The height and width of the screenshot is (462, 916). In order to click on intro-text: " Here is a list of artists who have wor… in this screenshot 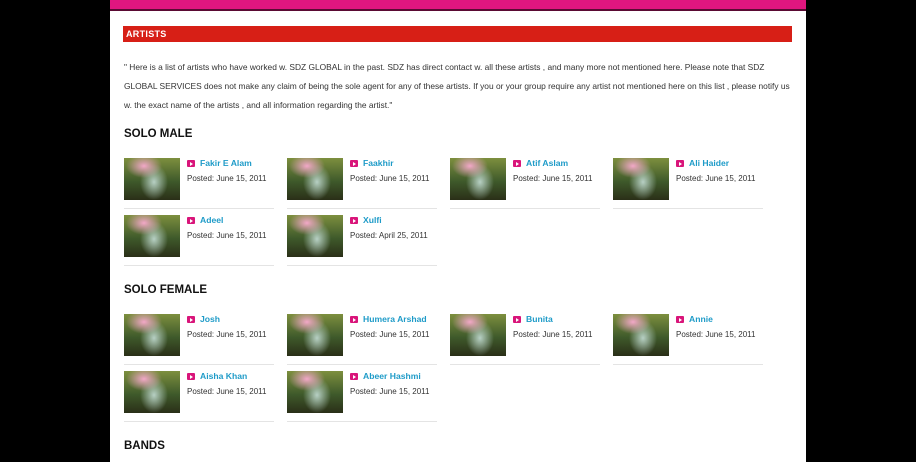, I will do `click(457, 86)`.